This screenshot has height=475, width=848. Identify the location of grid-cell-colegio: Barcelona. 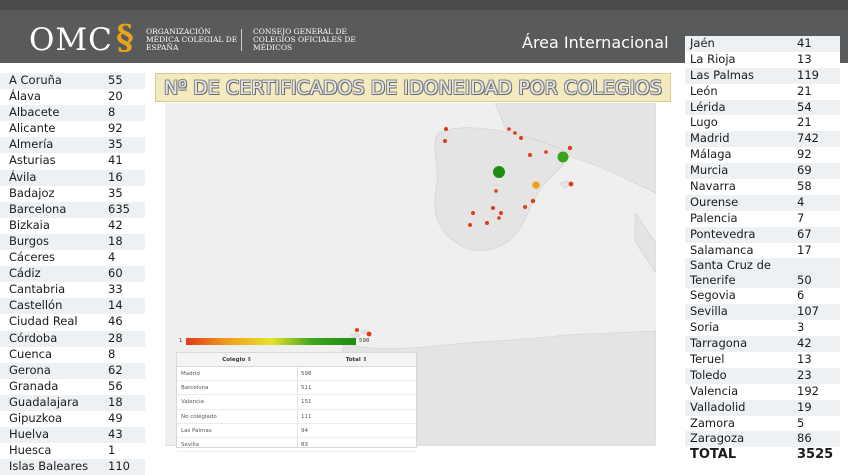
(195, 388).